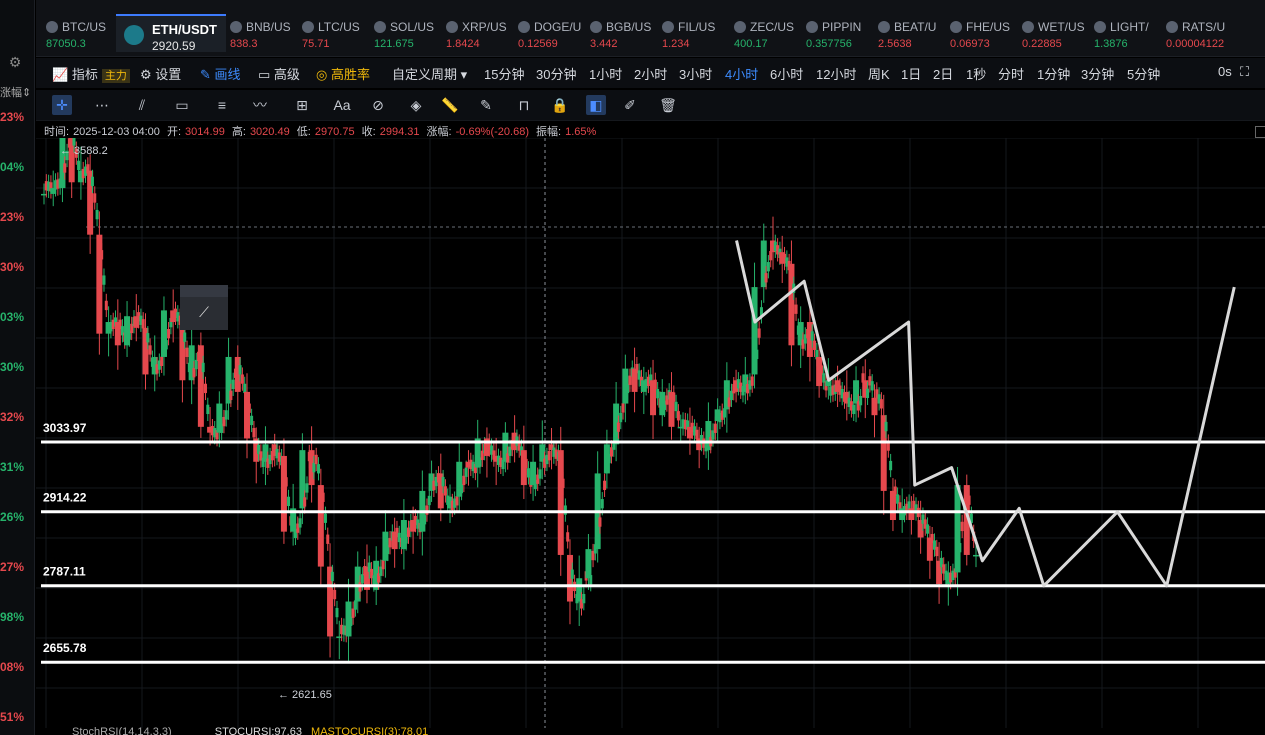 Image resolution: width=1265 pixels, height=735 pixels. What do you see at coordinates (268, 27) in the screenshot?
I see `ticker-symbol: BNB/US` at bounding box center [268, 27].